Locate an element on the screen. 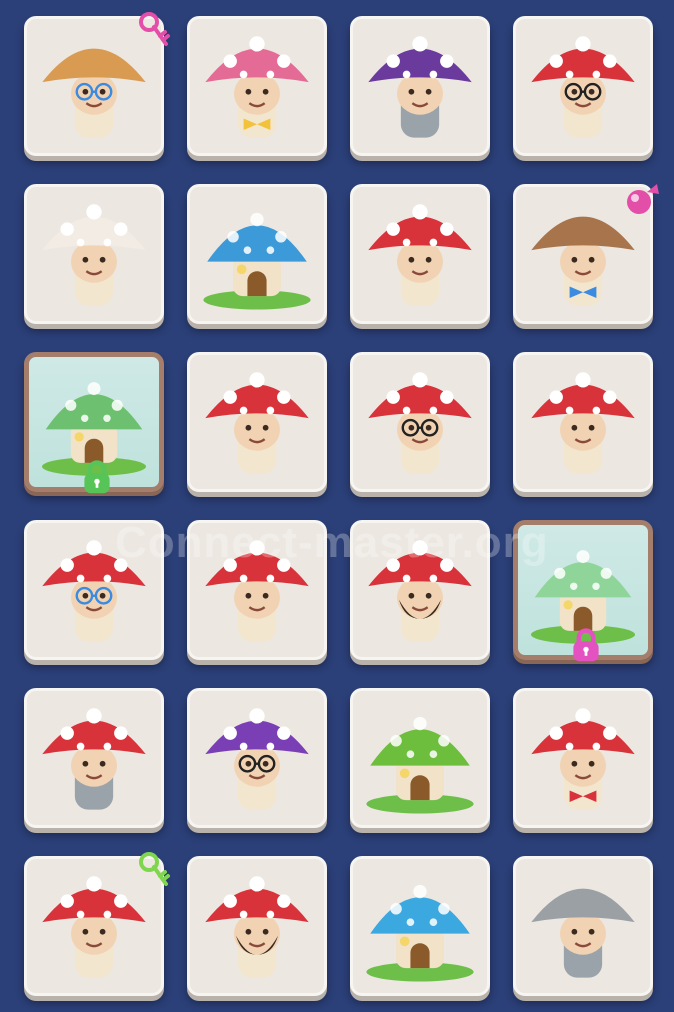  mushroom-red-bowtie-icon is located at coordinates (583, 759).